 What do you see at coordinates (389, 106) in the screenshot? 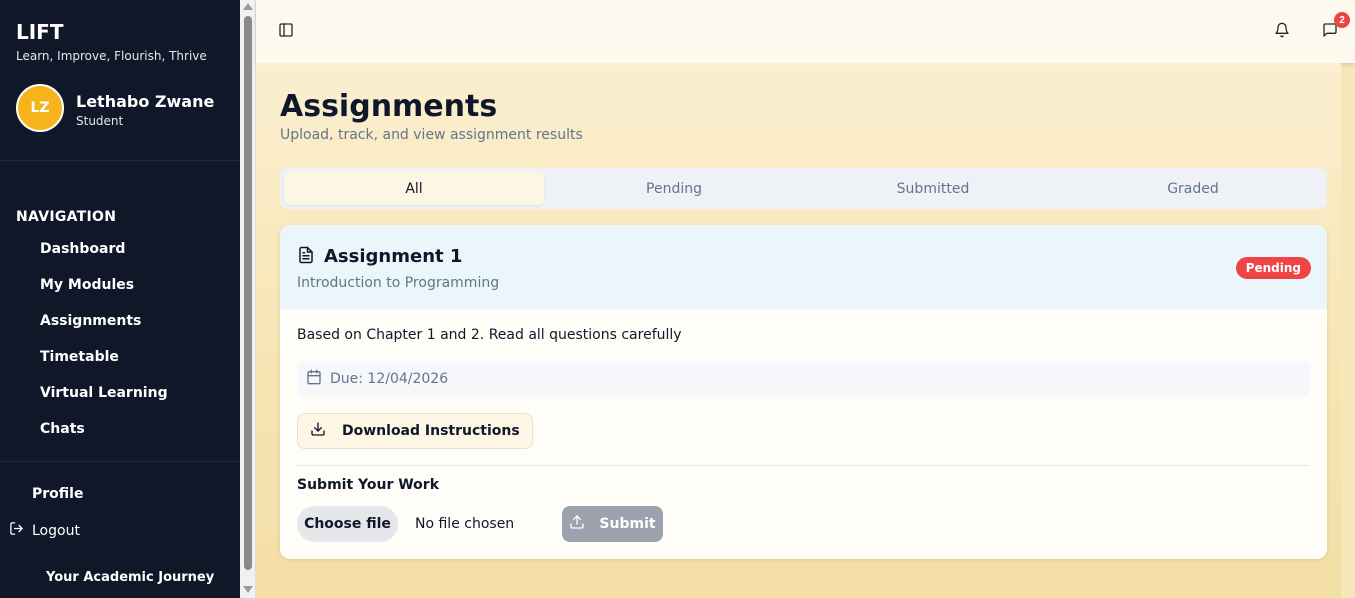
I see `page-title: Assignments` at bounding box center [389, 106].